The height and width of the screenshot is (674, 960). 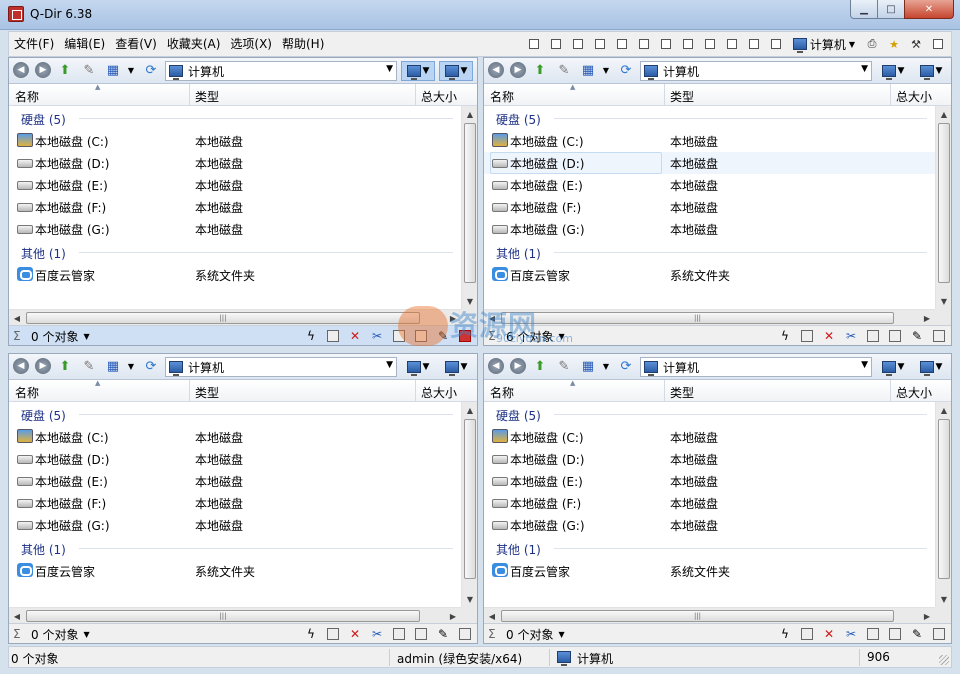 I want to click on scroll-left-icon: ◀, so click(x=492, y=616).